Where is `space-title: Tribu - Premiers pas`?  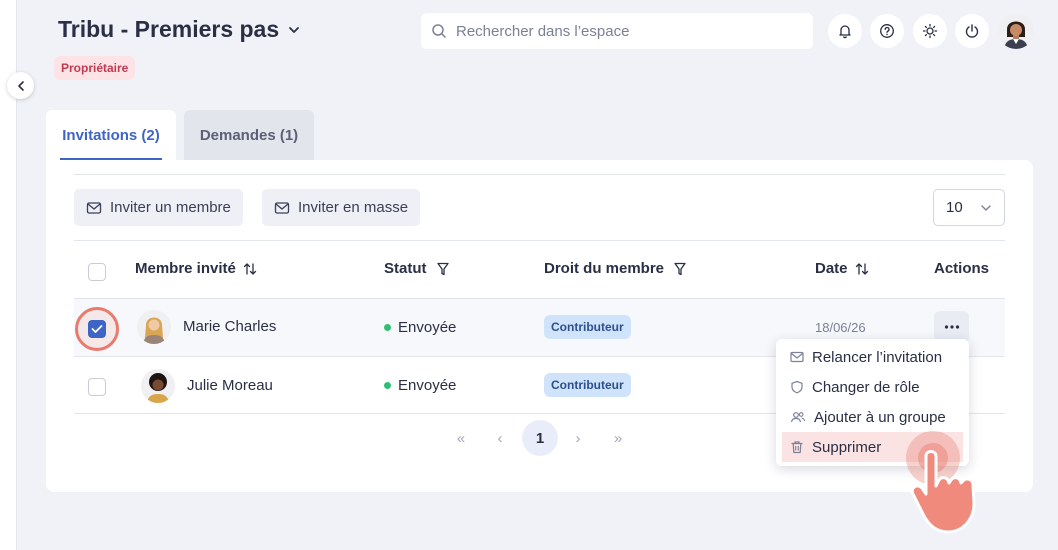 space-title: Tribu - Premiers pas is located at coordinates (179, 29).